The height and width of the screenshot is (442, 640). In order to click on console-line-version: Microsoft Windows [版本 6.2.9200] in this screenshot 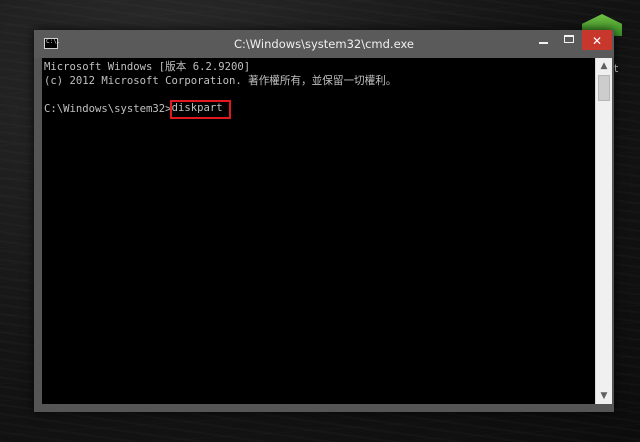, I will do `click(147, 67)`.